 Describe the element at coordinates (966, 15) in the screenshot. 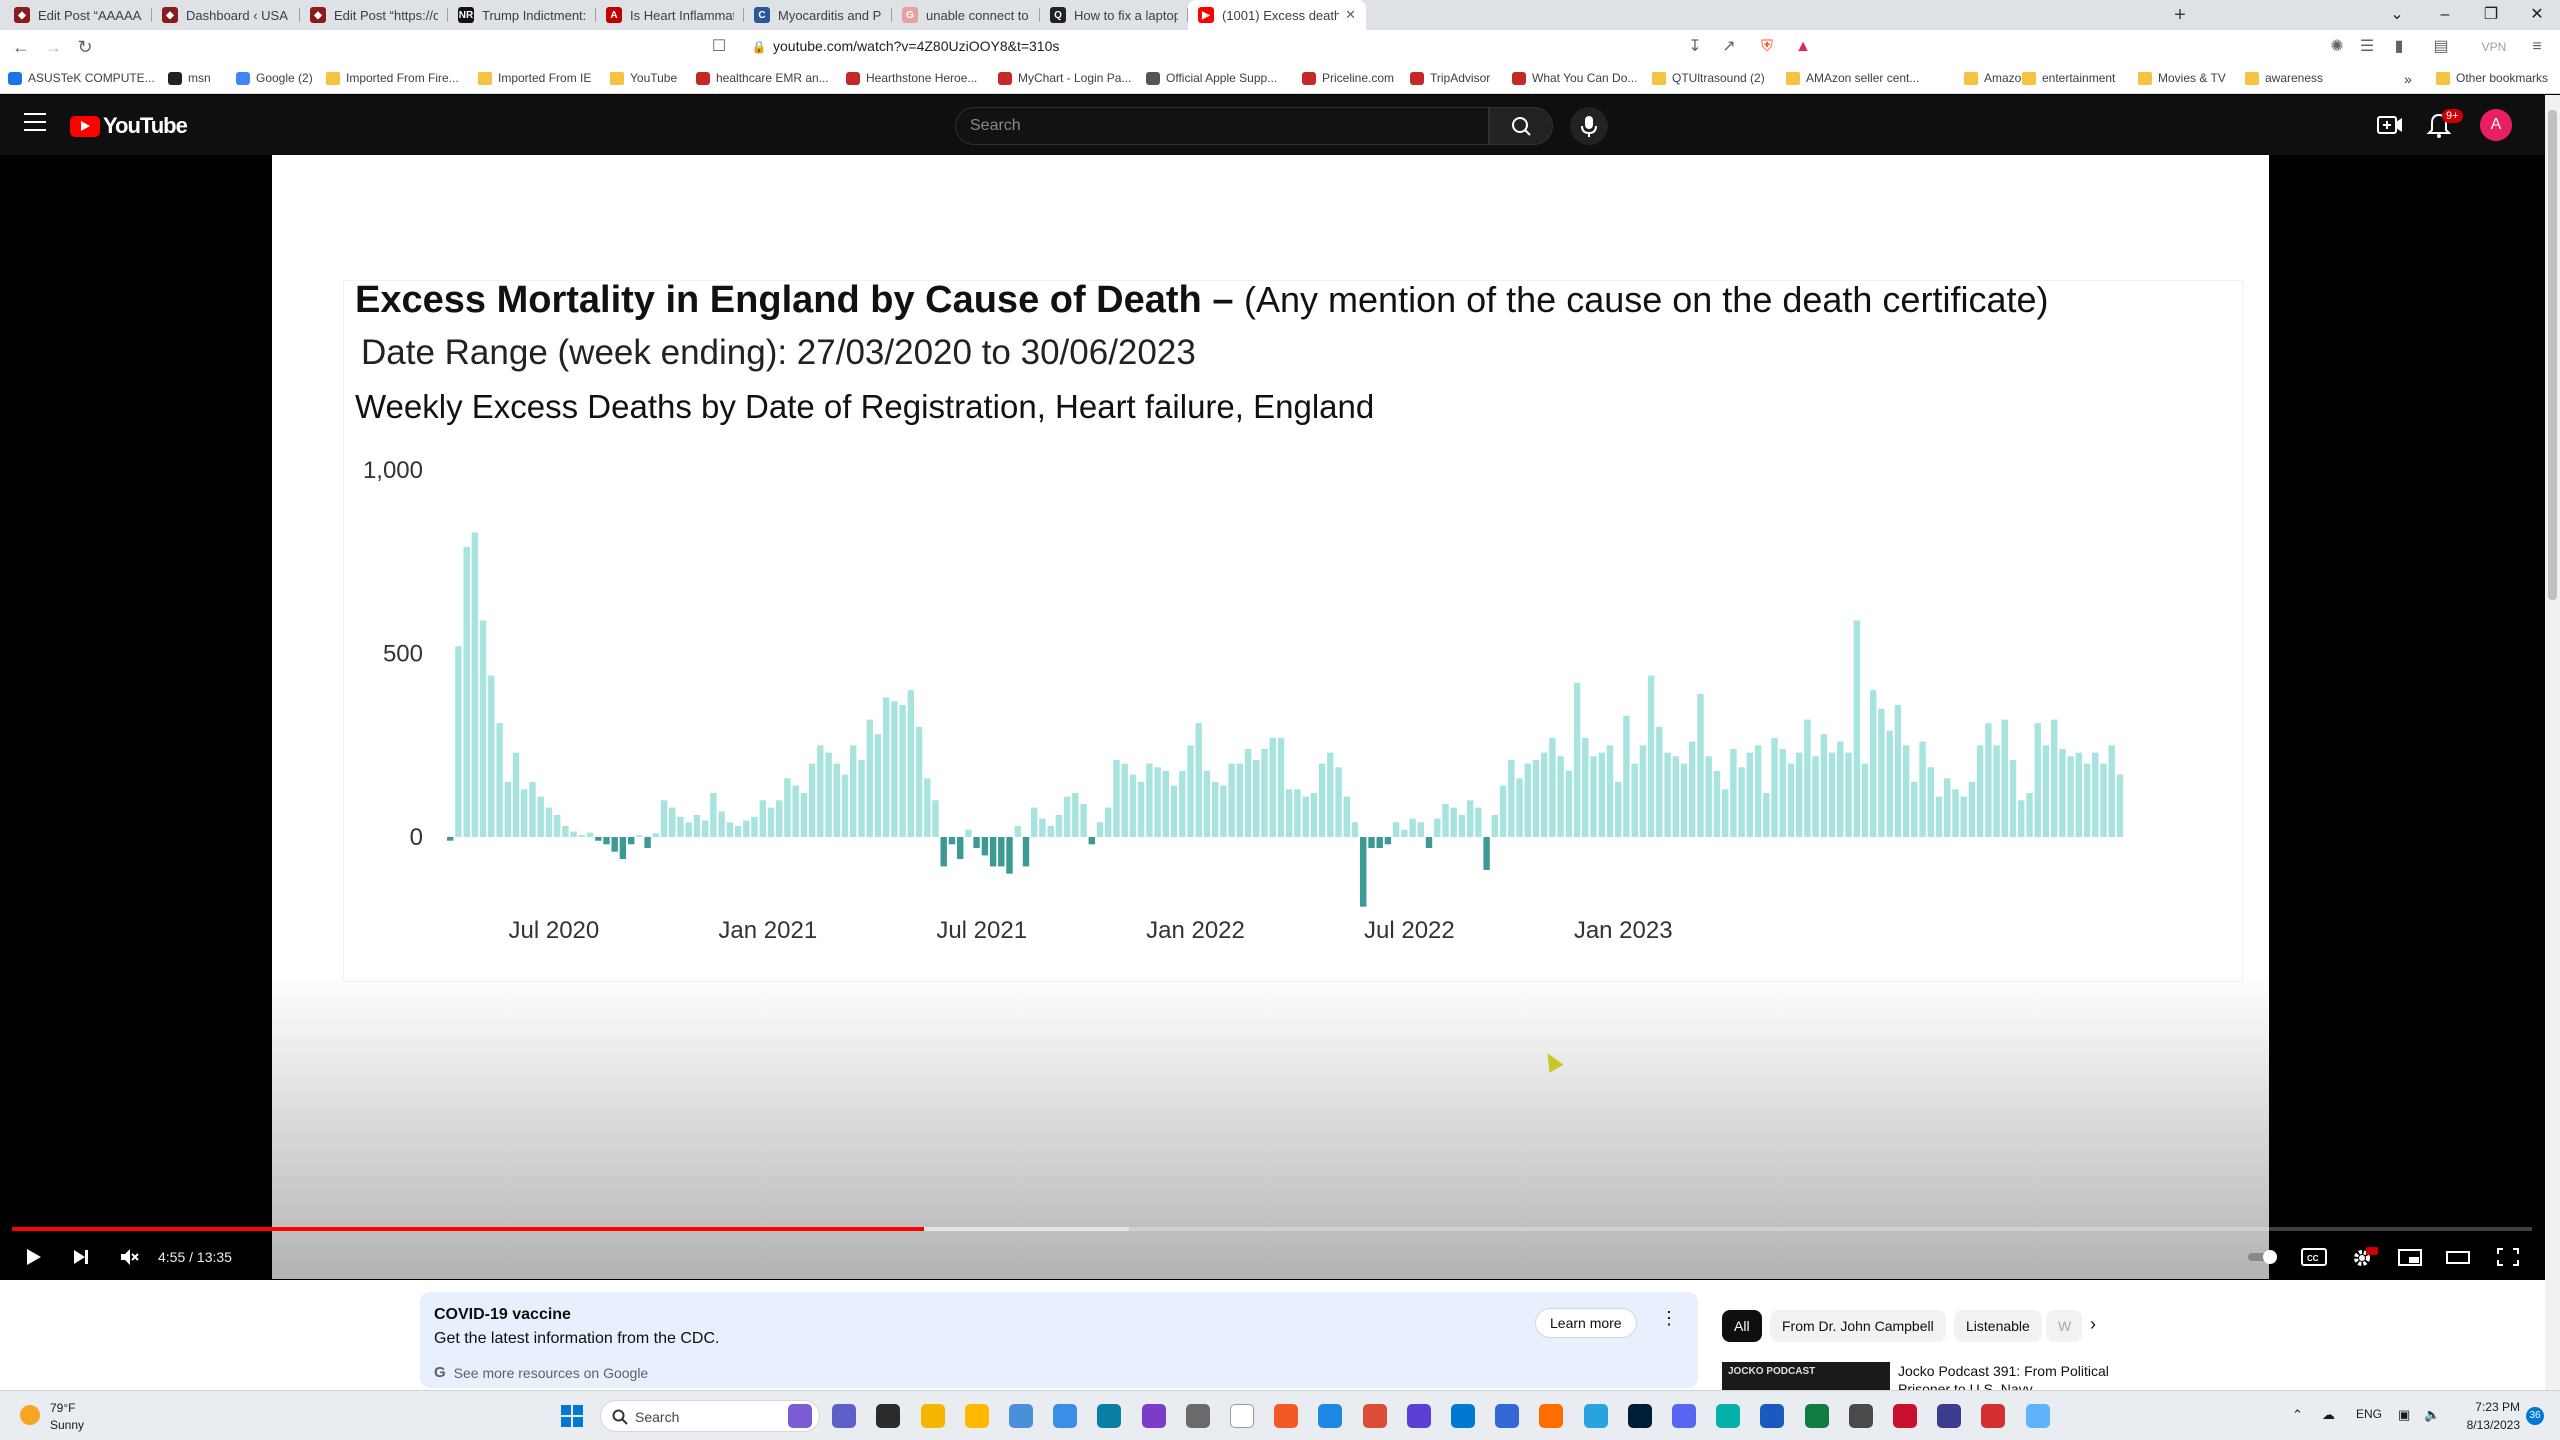

I see `browser-tab: Gunable connect to laptop across netw` at that location.